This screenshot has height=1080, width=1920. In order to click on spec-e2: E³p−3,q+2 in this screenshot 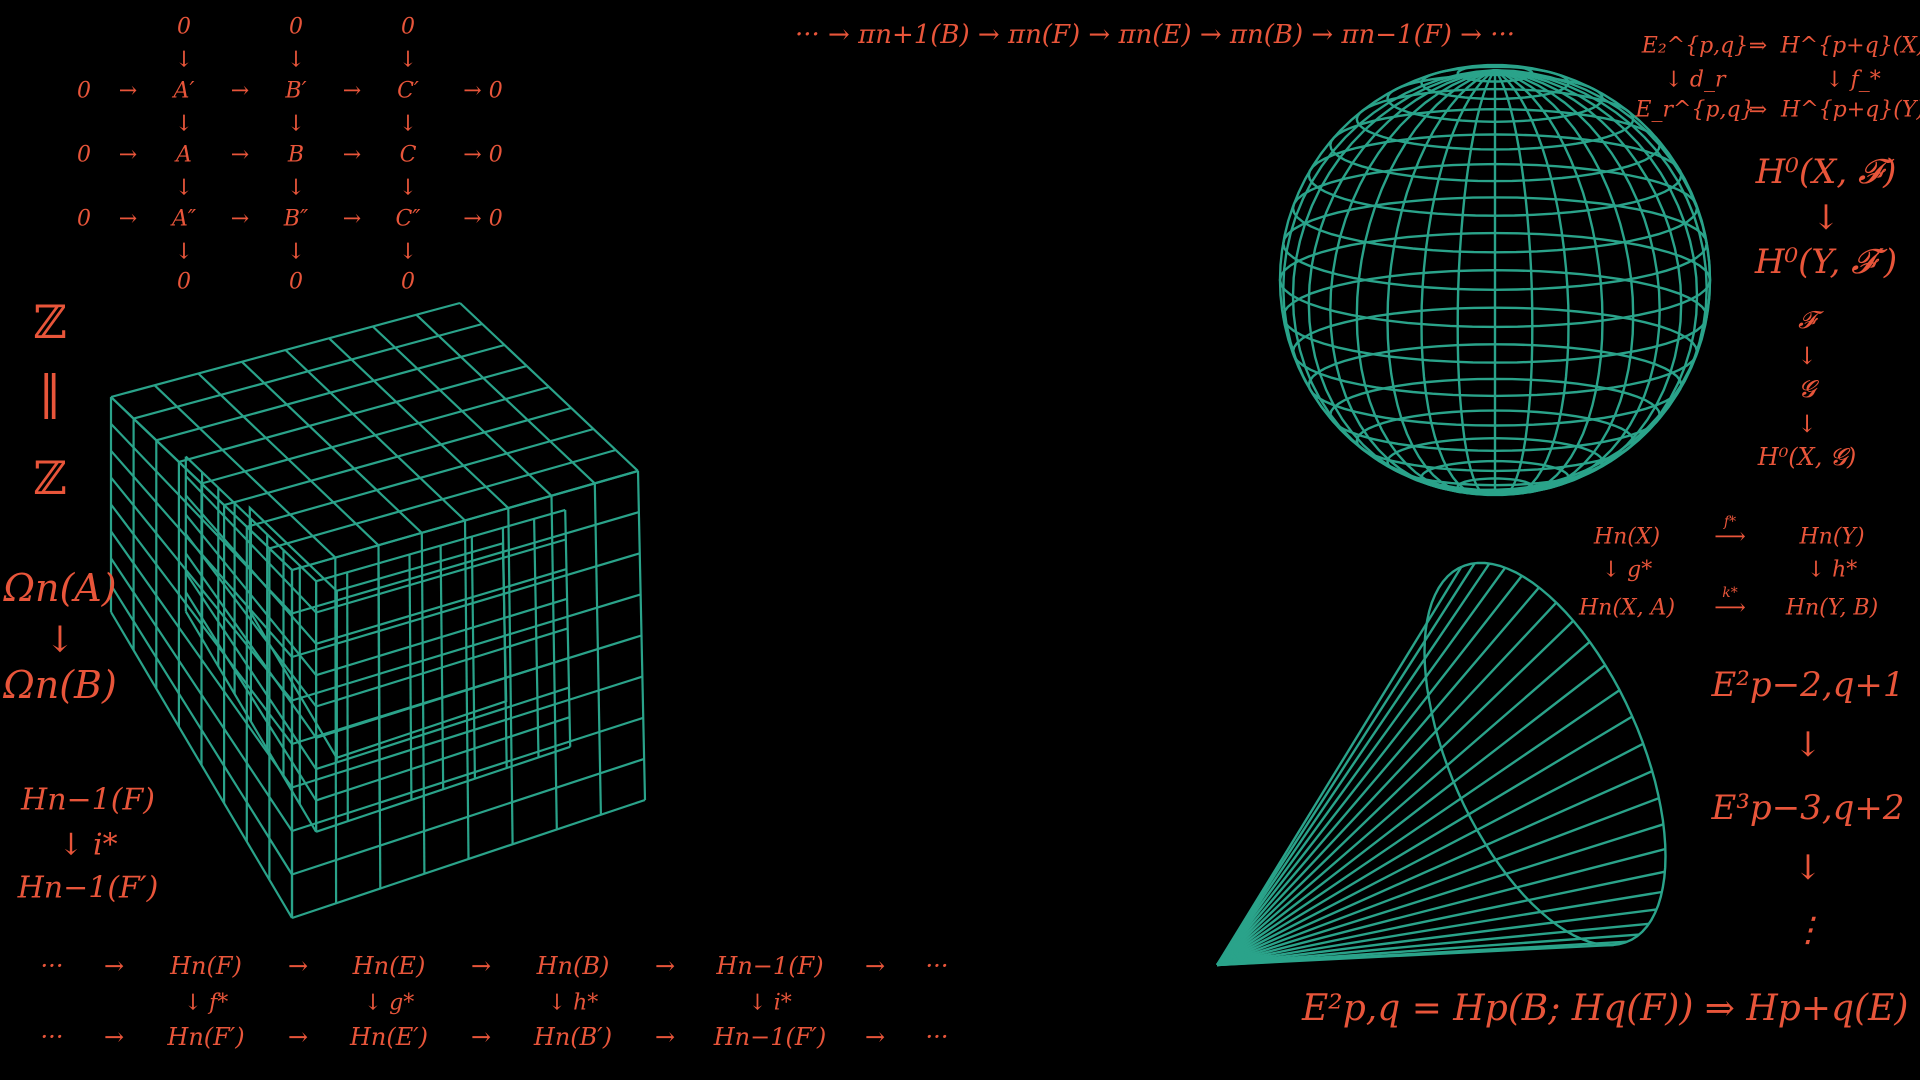, I will do `click(1808, 808)`.